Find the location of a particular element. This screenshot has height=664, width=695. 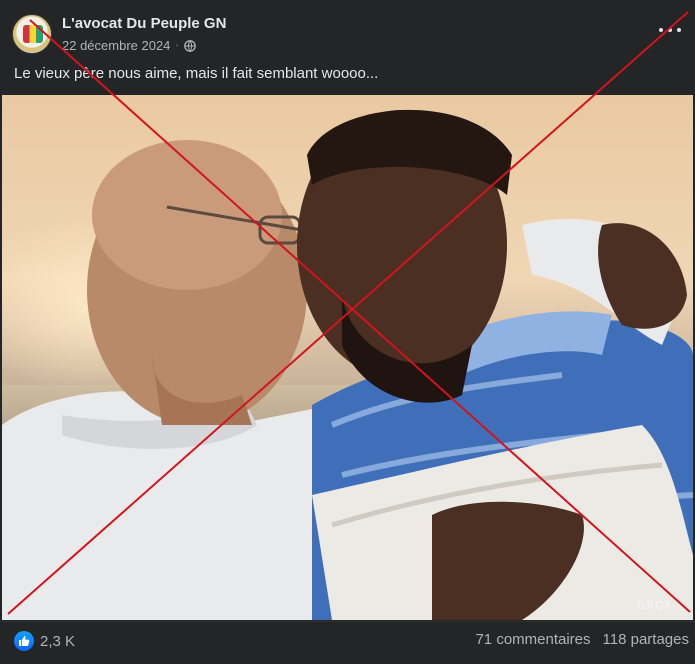

globe-icon is located at coordinates (189, 45).